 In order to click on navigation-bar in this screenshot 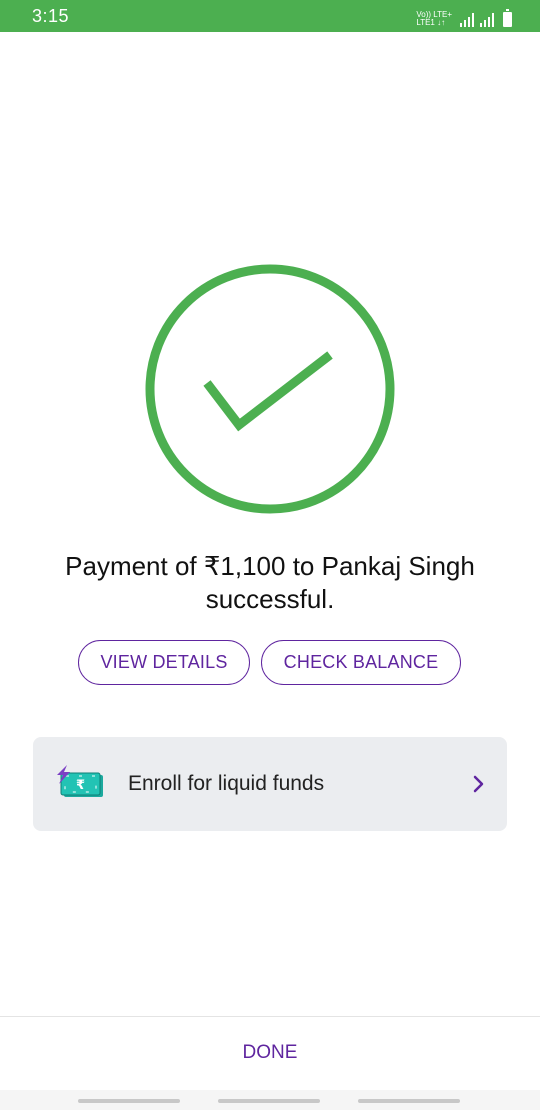, I will do `click(270, 1100)`.